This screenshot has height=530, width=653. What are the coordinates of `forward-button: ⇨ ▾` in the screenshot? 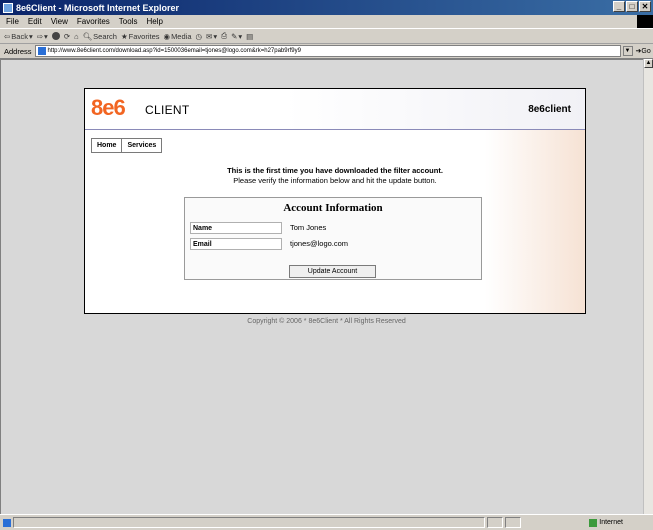 It's located at (42, 36).